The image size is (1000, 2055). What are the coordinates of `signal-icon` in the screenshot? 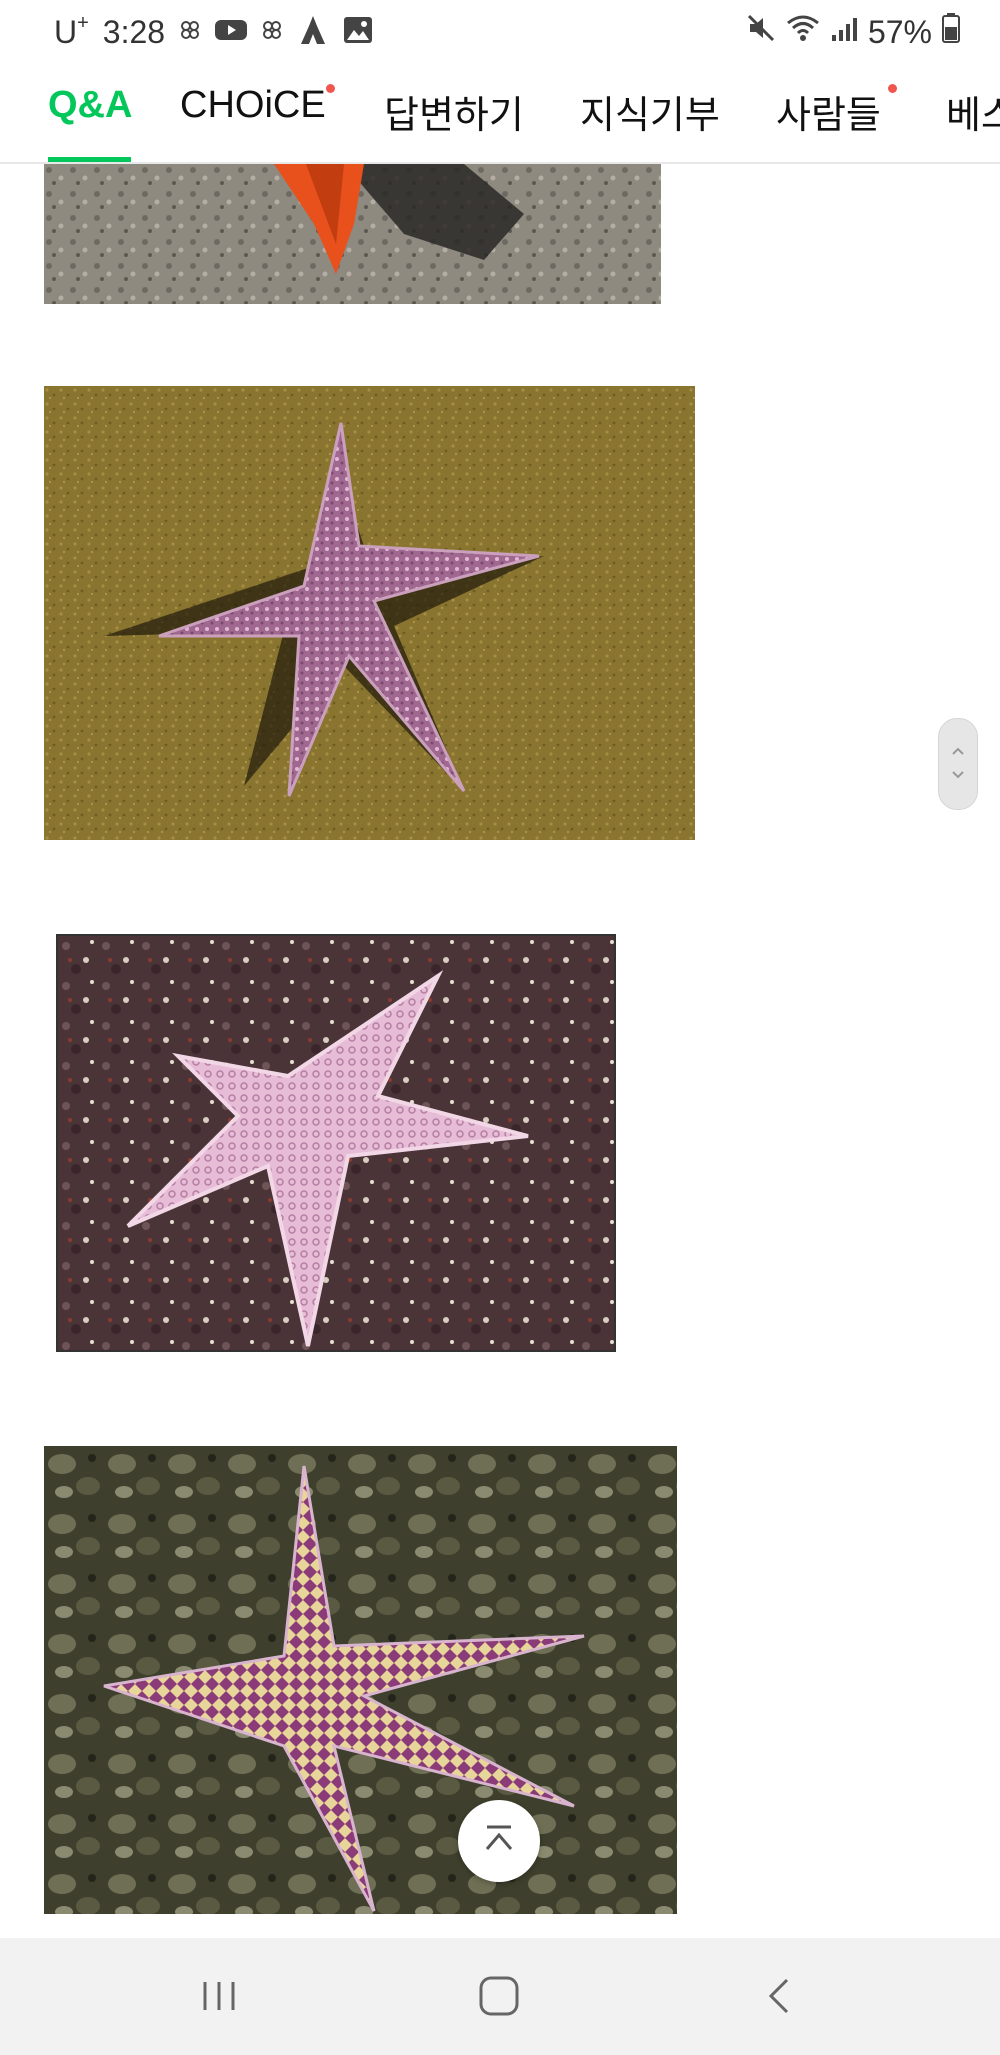 It's located at (844, 32).